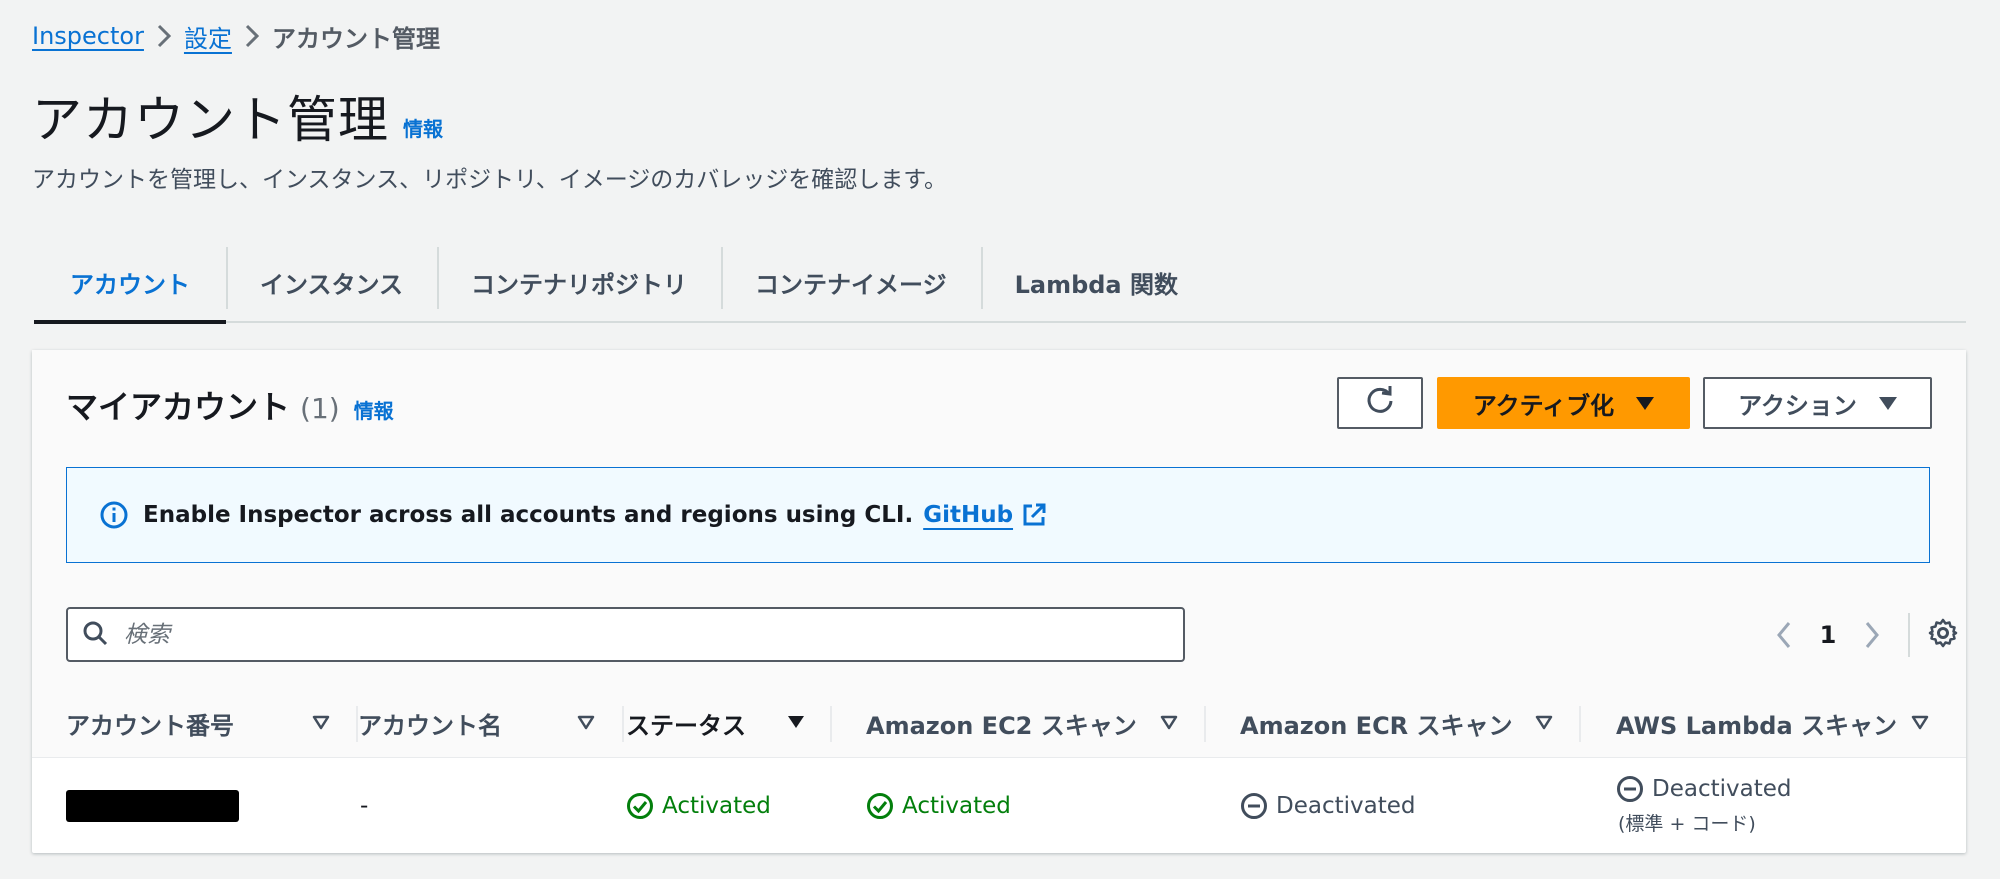 This screenshot has height=879, width=2000. Describe the element at coordinates (1828, 635) in the screenshot. I see `current-page-number: 1` at that location.